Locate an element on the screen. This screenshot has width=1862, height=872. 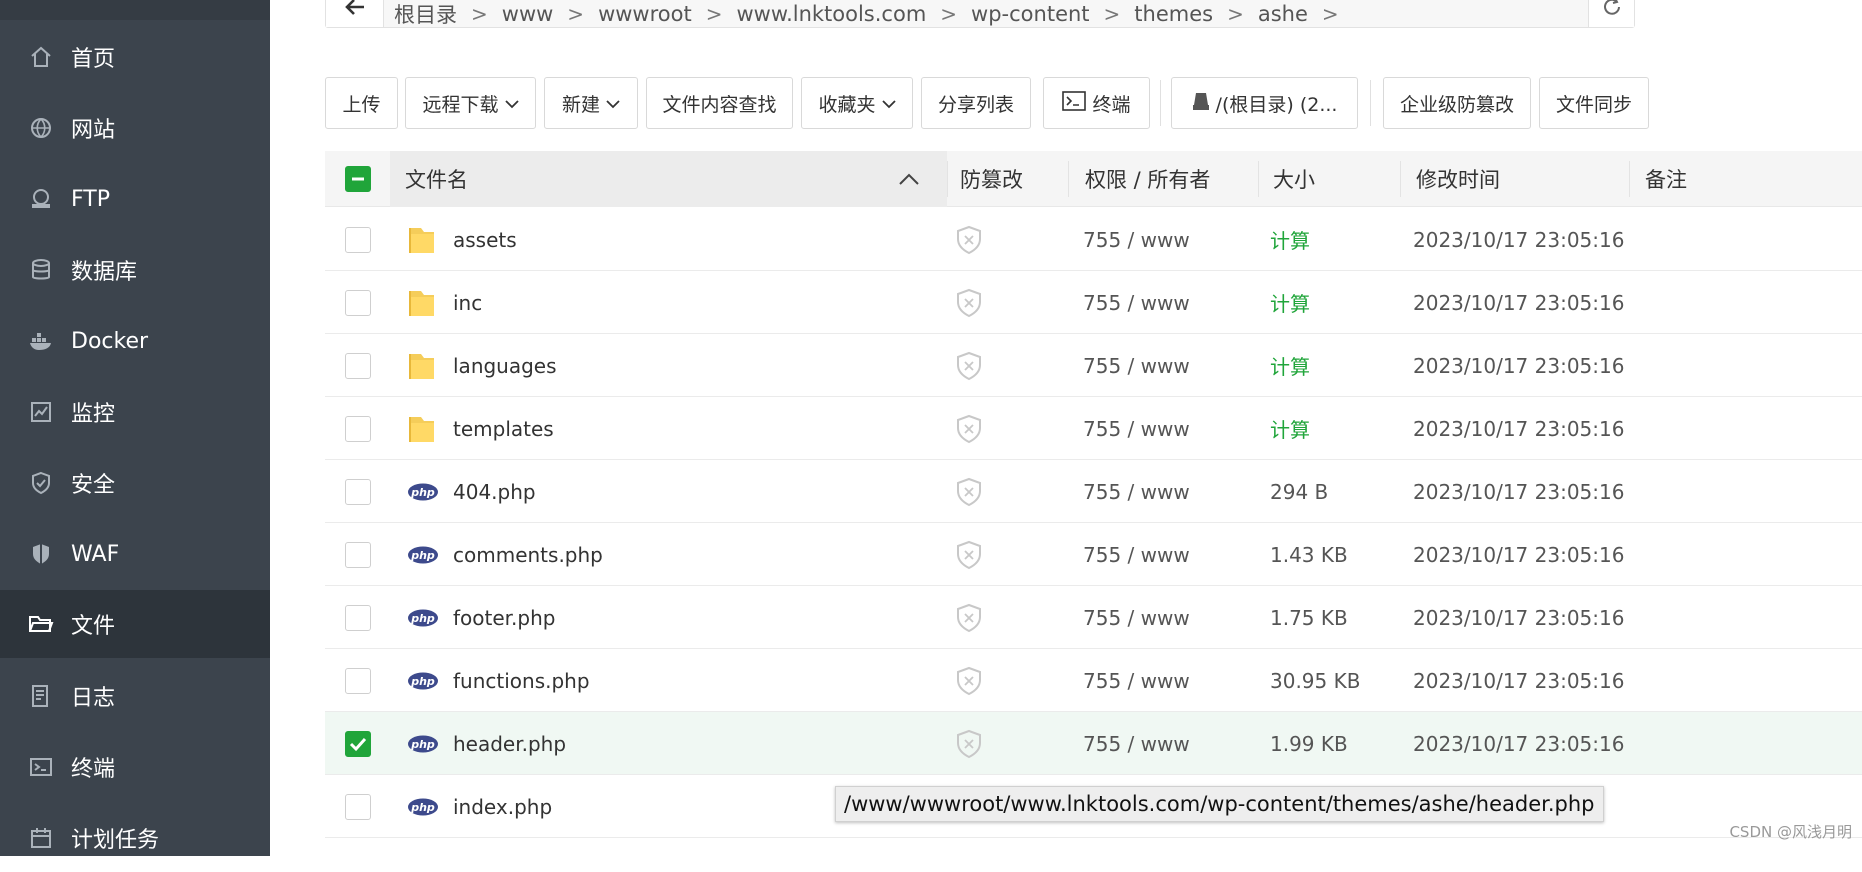
tamper-proof-label: 企业级防篡改 is located at coordinates (1457, 103).